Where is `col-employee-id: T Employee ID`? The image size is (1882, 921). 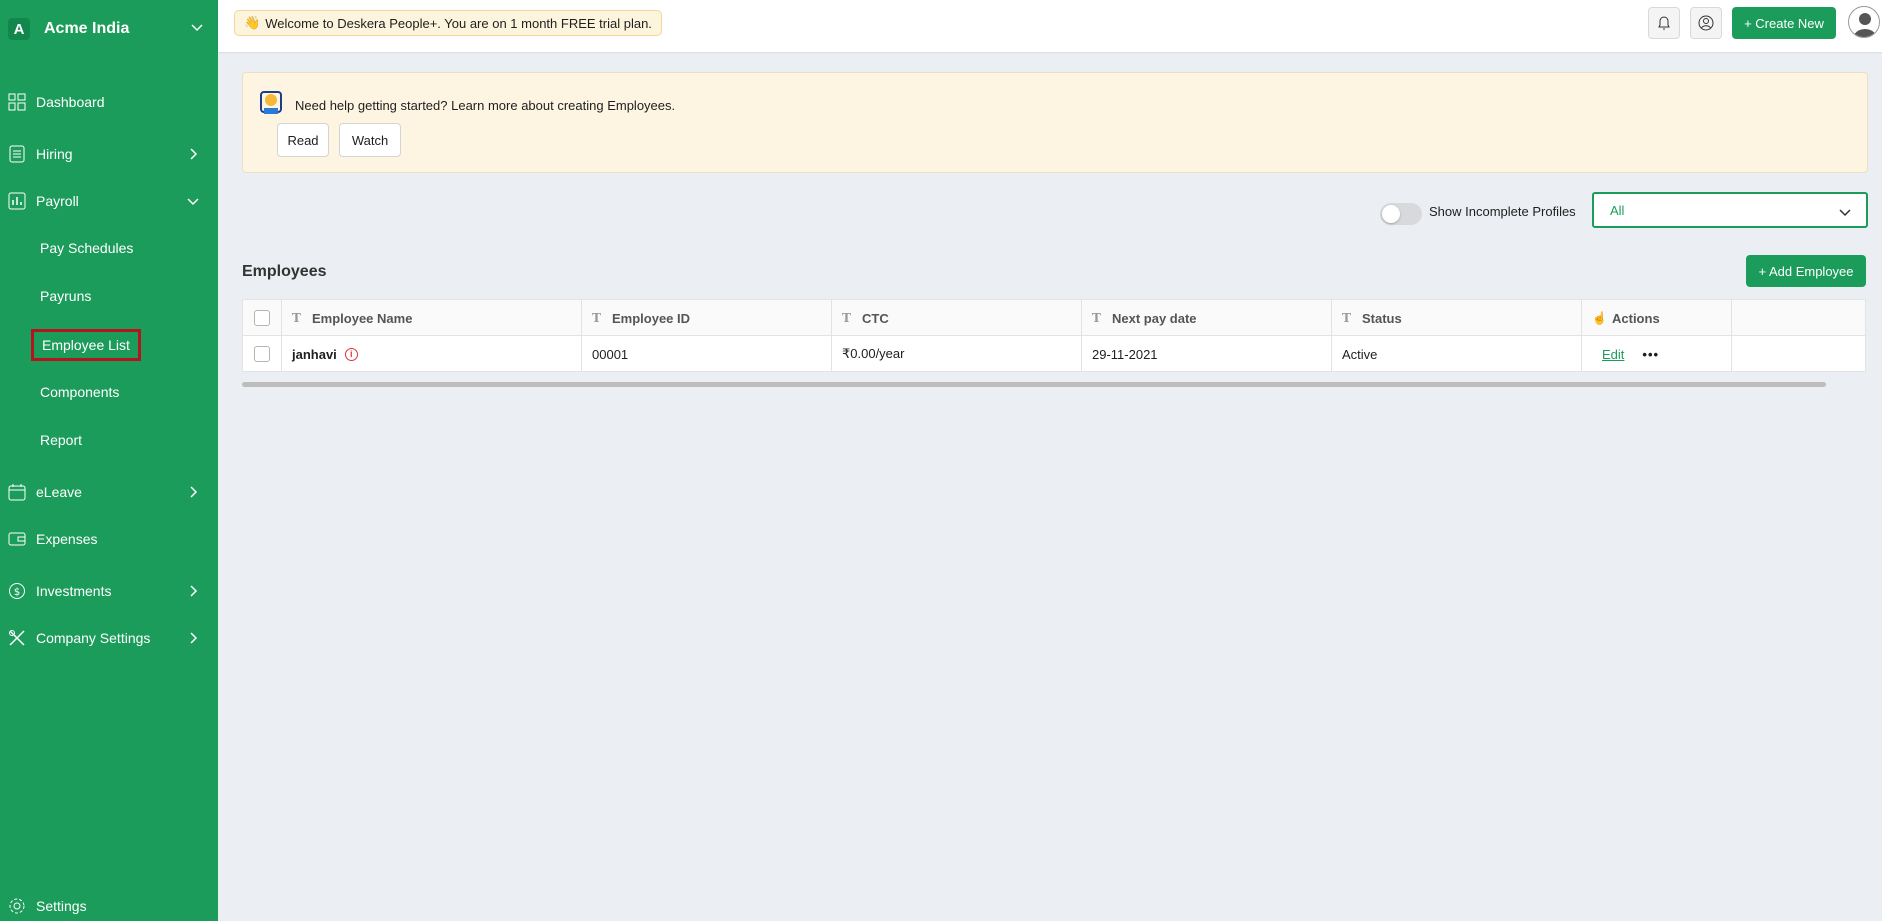 col-employee-id: T Employee ID is located at coordinates (707, 318).